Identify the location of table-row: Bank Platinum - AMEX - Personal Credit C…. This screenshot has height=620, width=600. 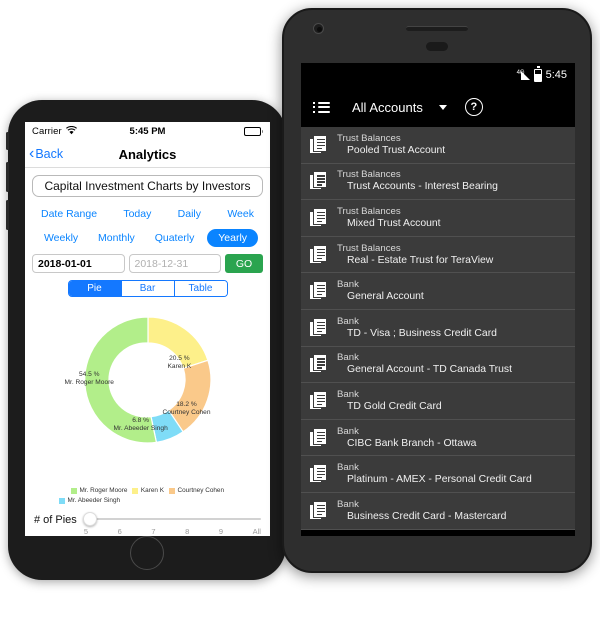
(438, 474).